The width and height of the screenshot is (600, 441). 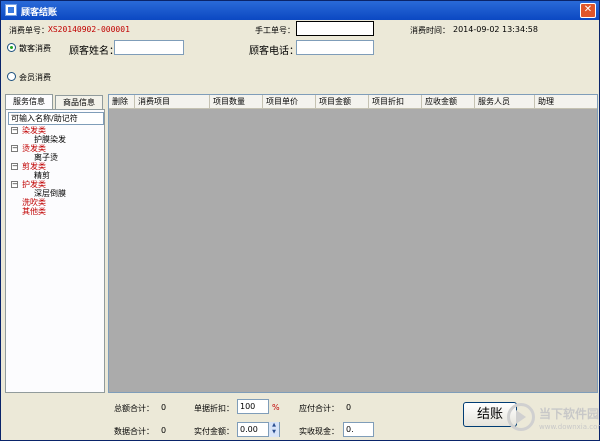 What do you see at coordinates (56, 118) in the screenshot?
I see `search-input: 可输入名称/助记符` at bounding box center [56, 118].